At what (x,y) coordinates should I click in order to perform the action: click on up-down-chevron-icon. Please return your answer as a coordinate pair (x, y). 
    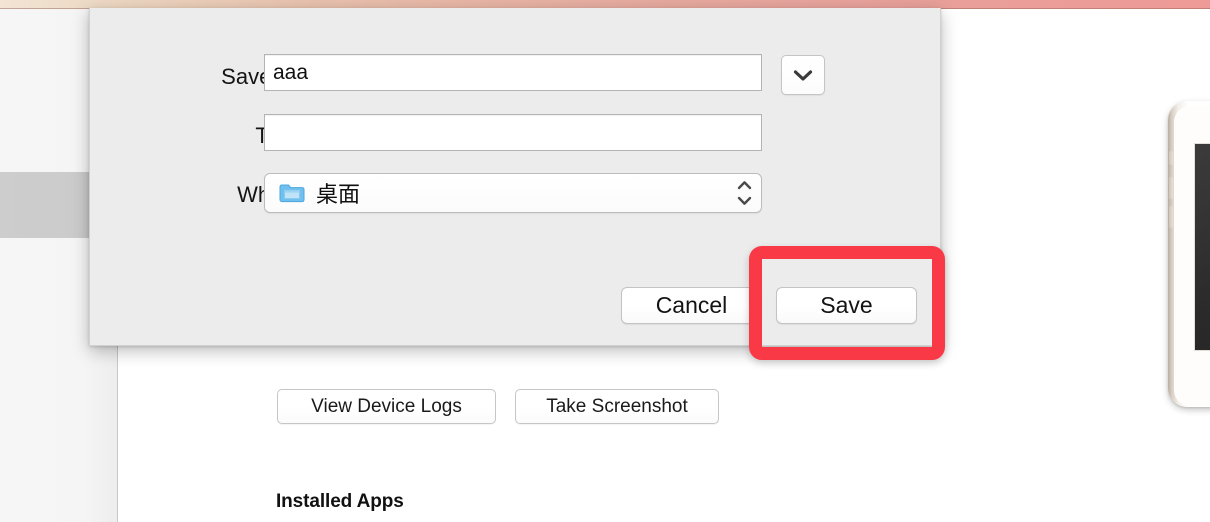
    Looking at the image, I should click on (744, 193).